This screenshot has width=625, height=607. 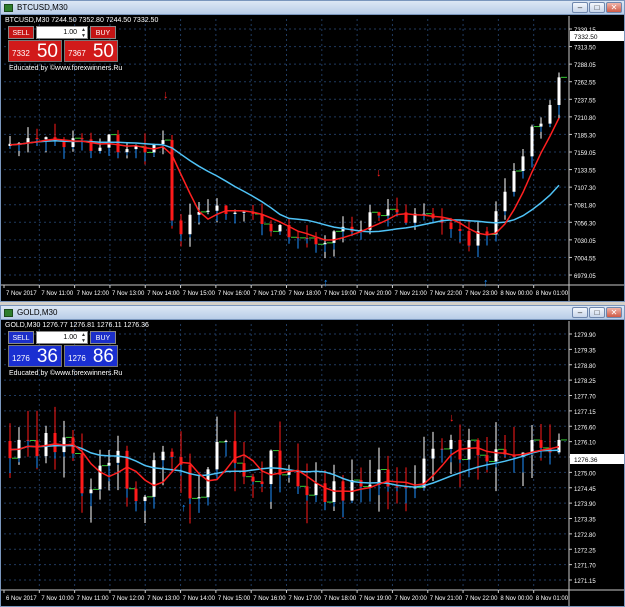 I want to click on price-label: 1272.25, so click(x=585, y=551).